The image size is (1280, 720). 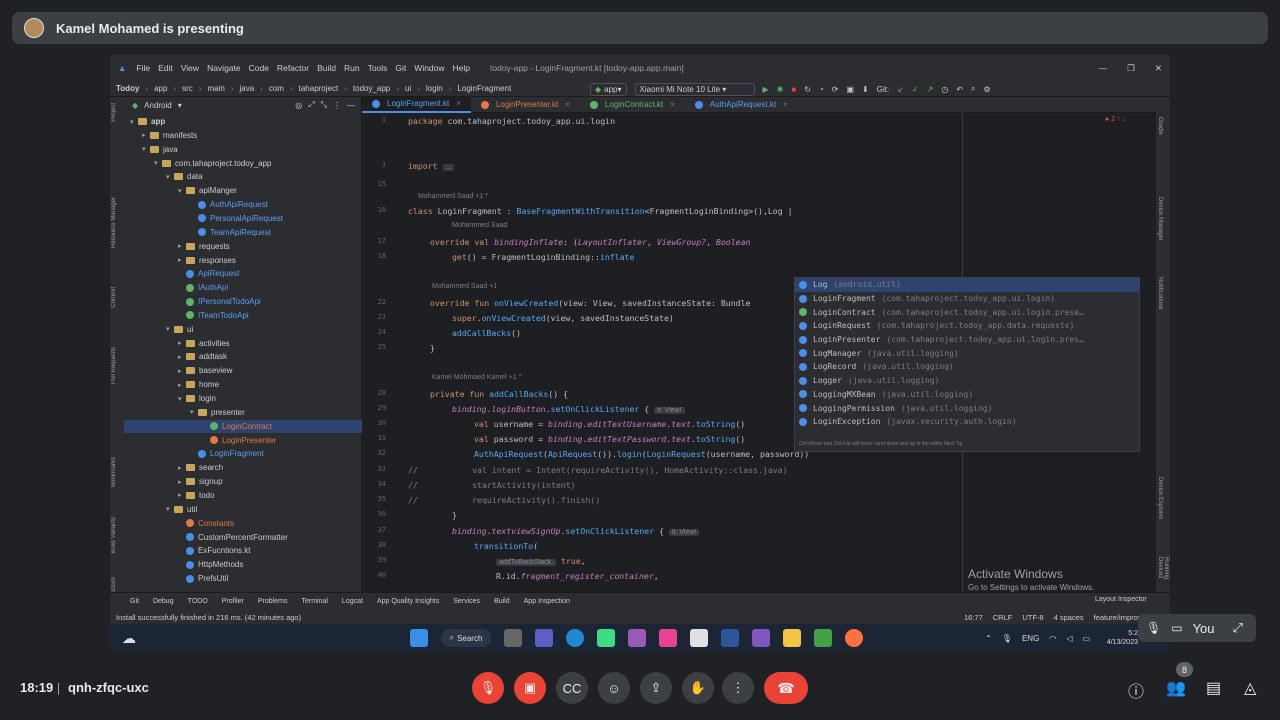 What do you see at coordinates (458, 103) in the screenshot?
I see `close-tab-icon: ×` at bounding box center [458, 103].